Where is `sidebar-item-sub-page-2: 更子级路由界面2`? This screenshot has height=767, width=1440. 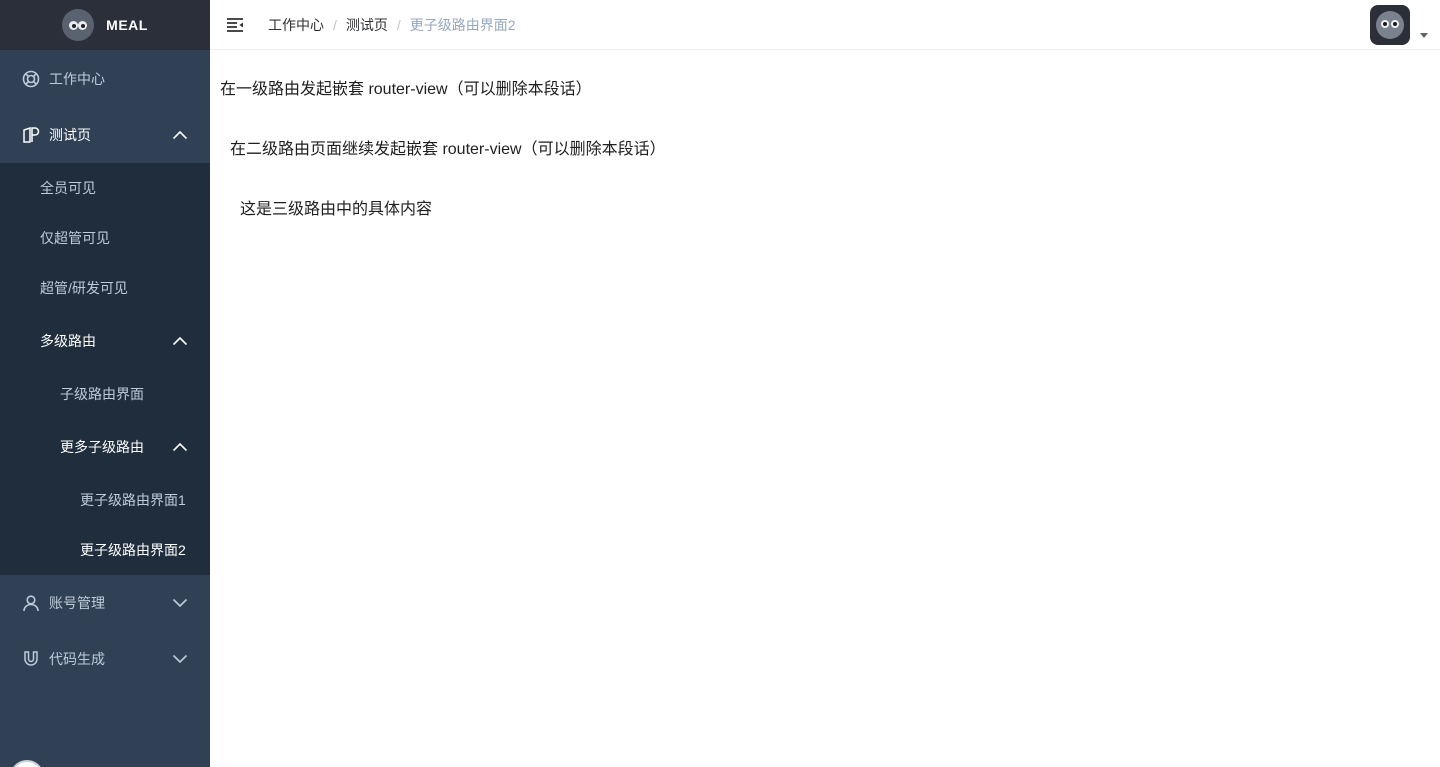 sidebar-item-sub-page-2: 更子级路由界面2 is located at coordinates (105, 550).